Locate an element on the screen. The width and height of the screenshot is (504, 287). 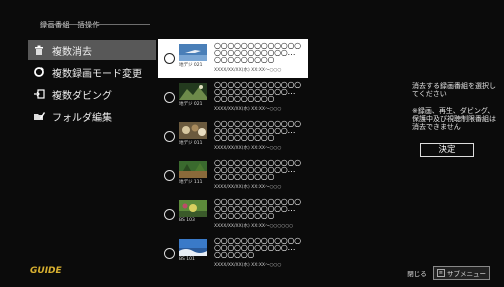
submenu-button: ≡ サブメニュー is located at coordinates (461, 273).